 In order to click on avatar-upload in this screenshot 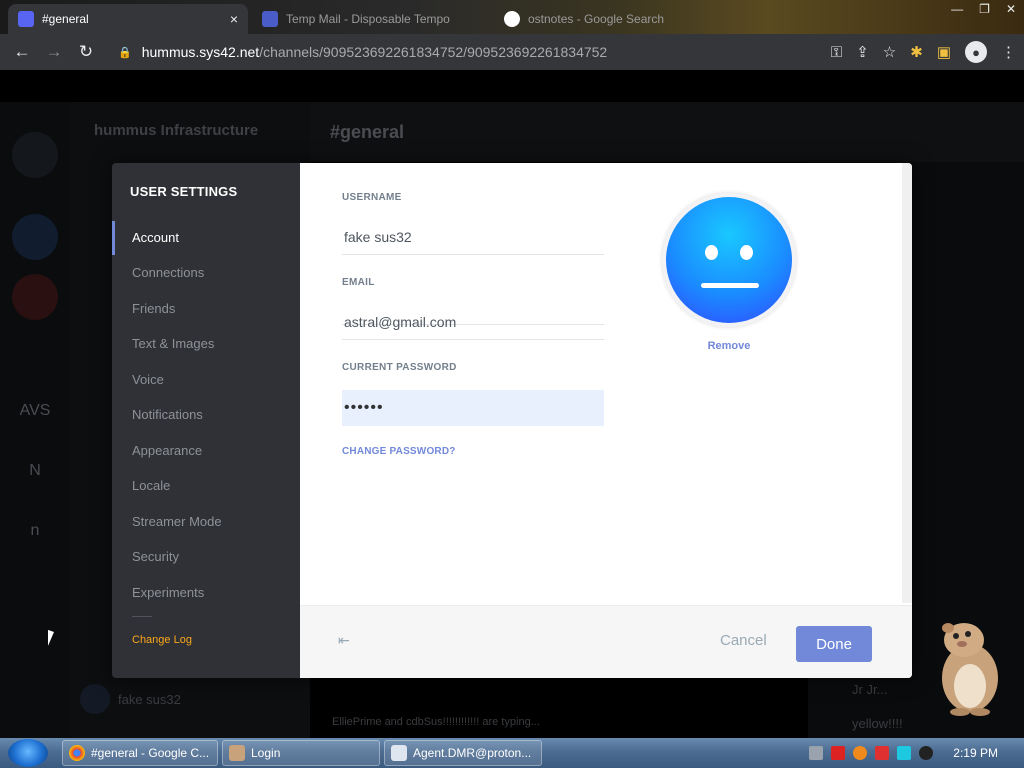, I will do `click(729, 260)`.